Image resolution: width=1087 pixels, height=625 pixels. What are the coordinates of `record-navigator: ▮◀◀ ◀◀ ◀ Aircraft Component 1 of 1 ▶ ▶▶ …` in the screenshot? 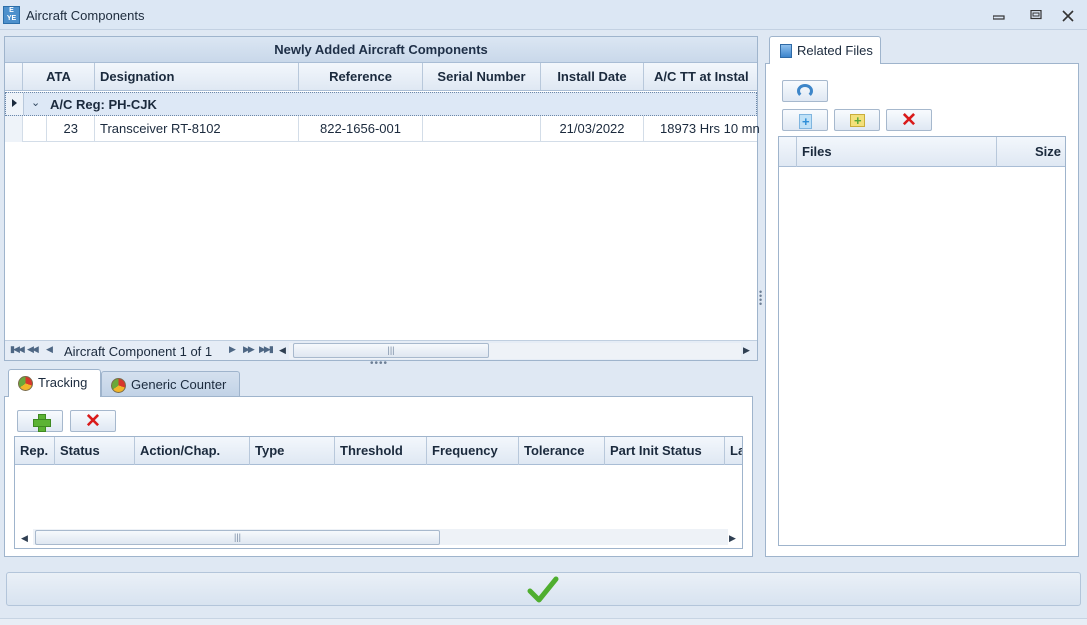 It's located at (381, 350).